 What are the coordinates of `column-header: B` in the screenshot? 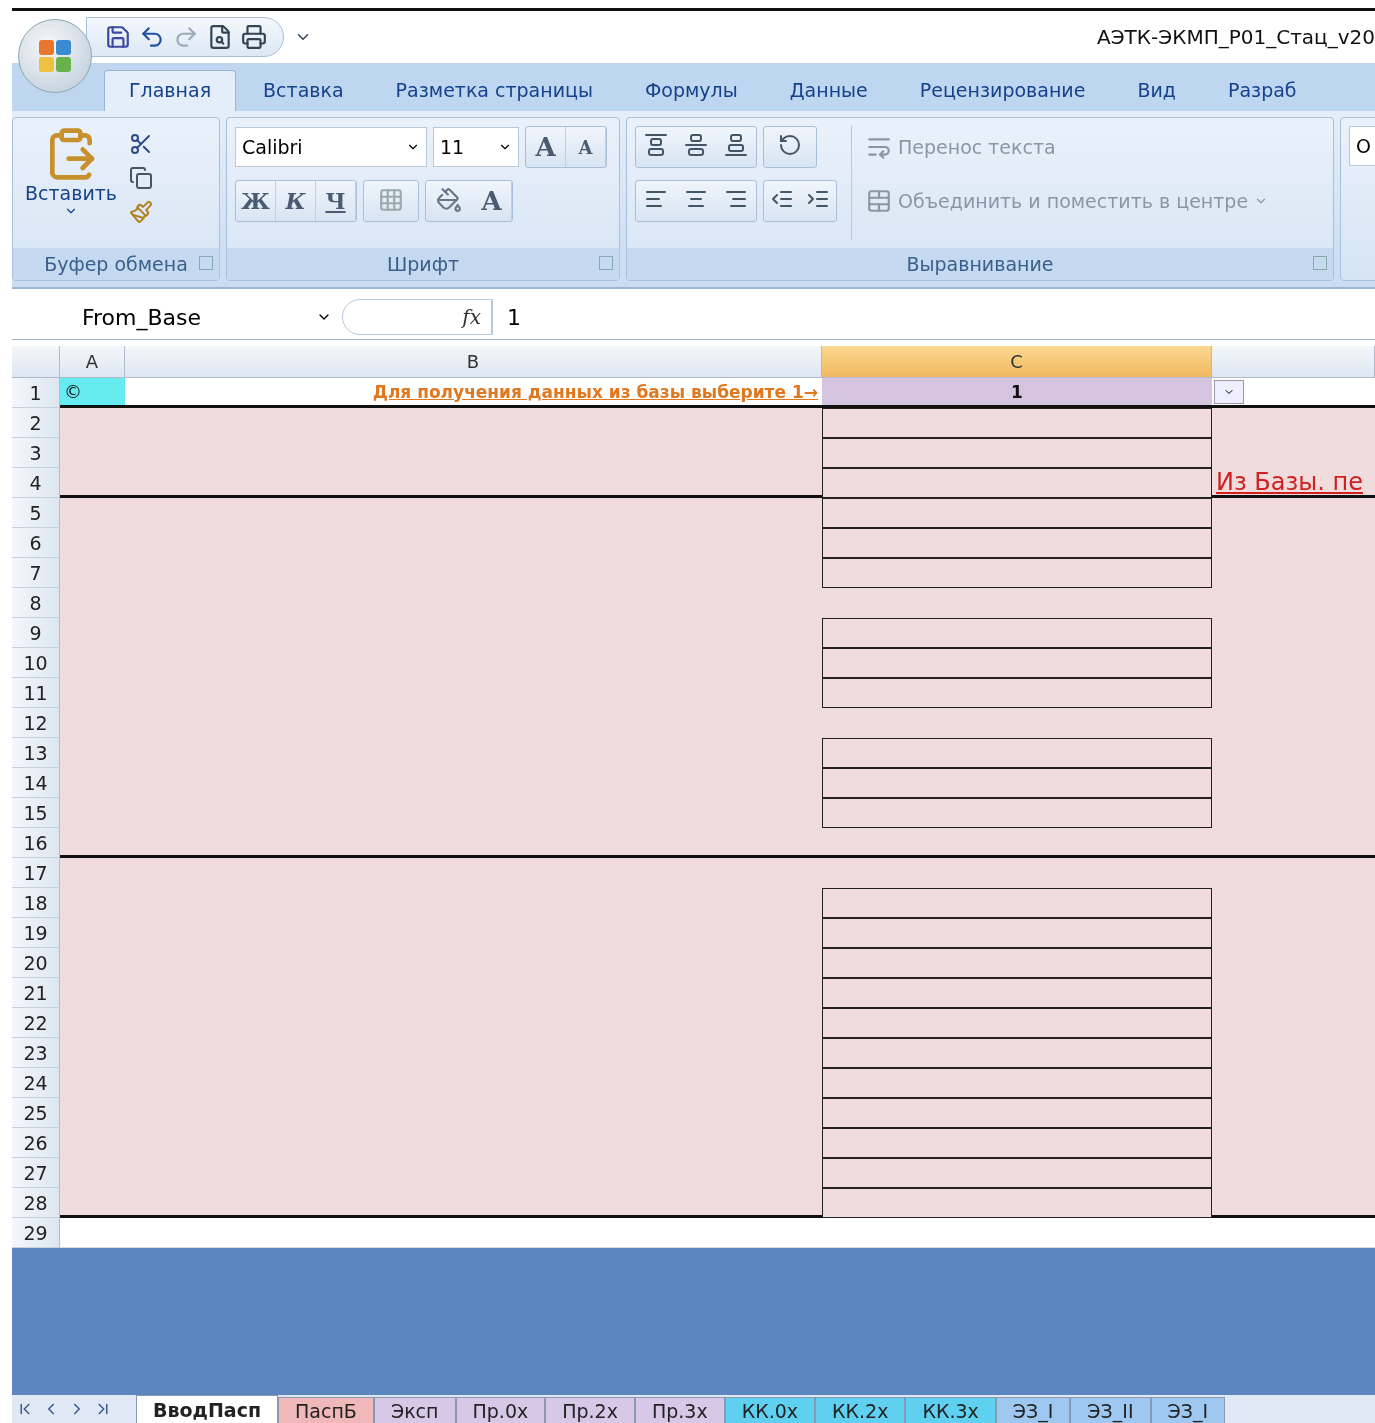 It's located at (473, 362).